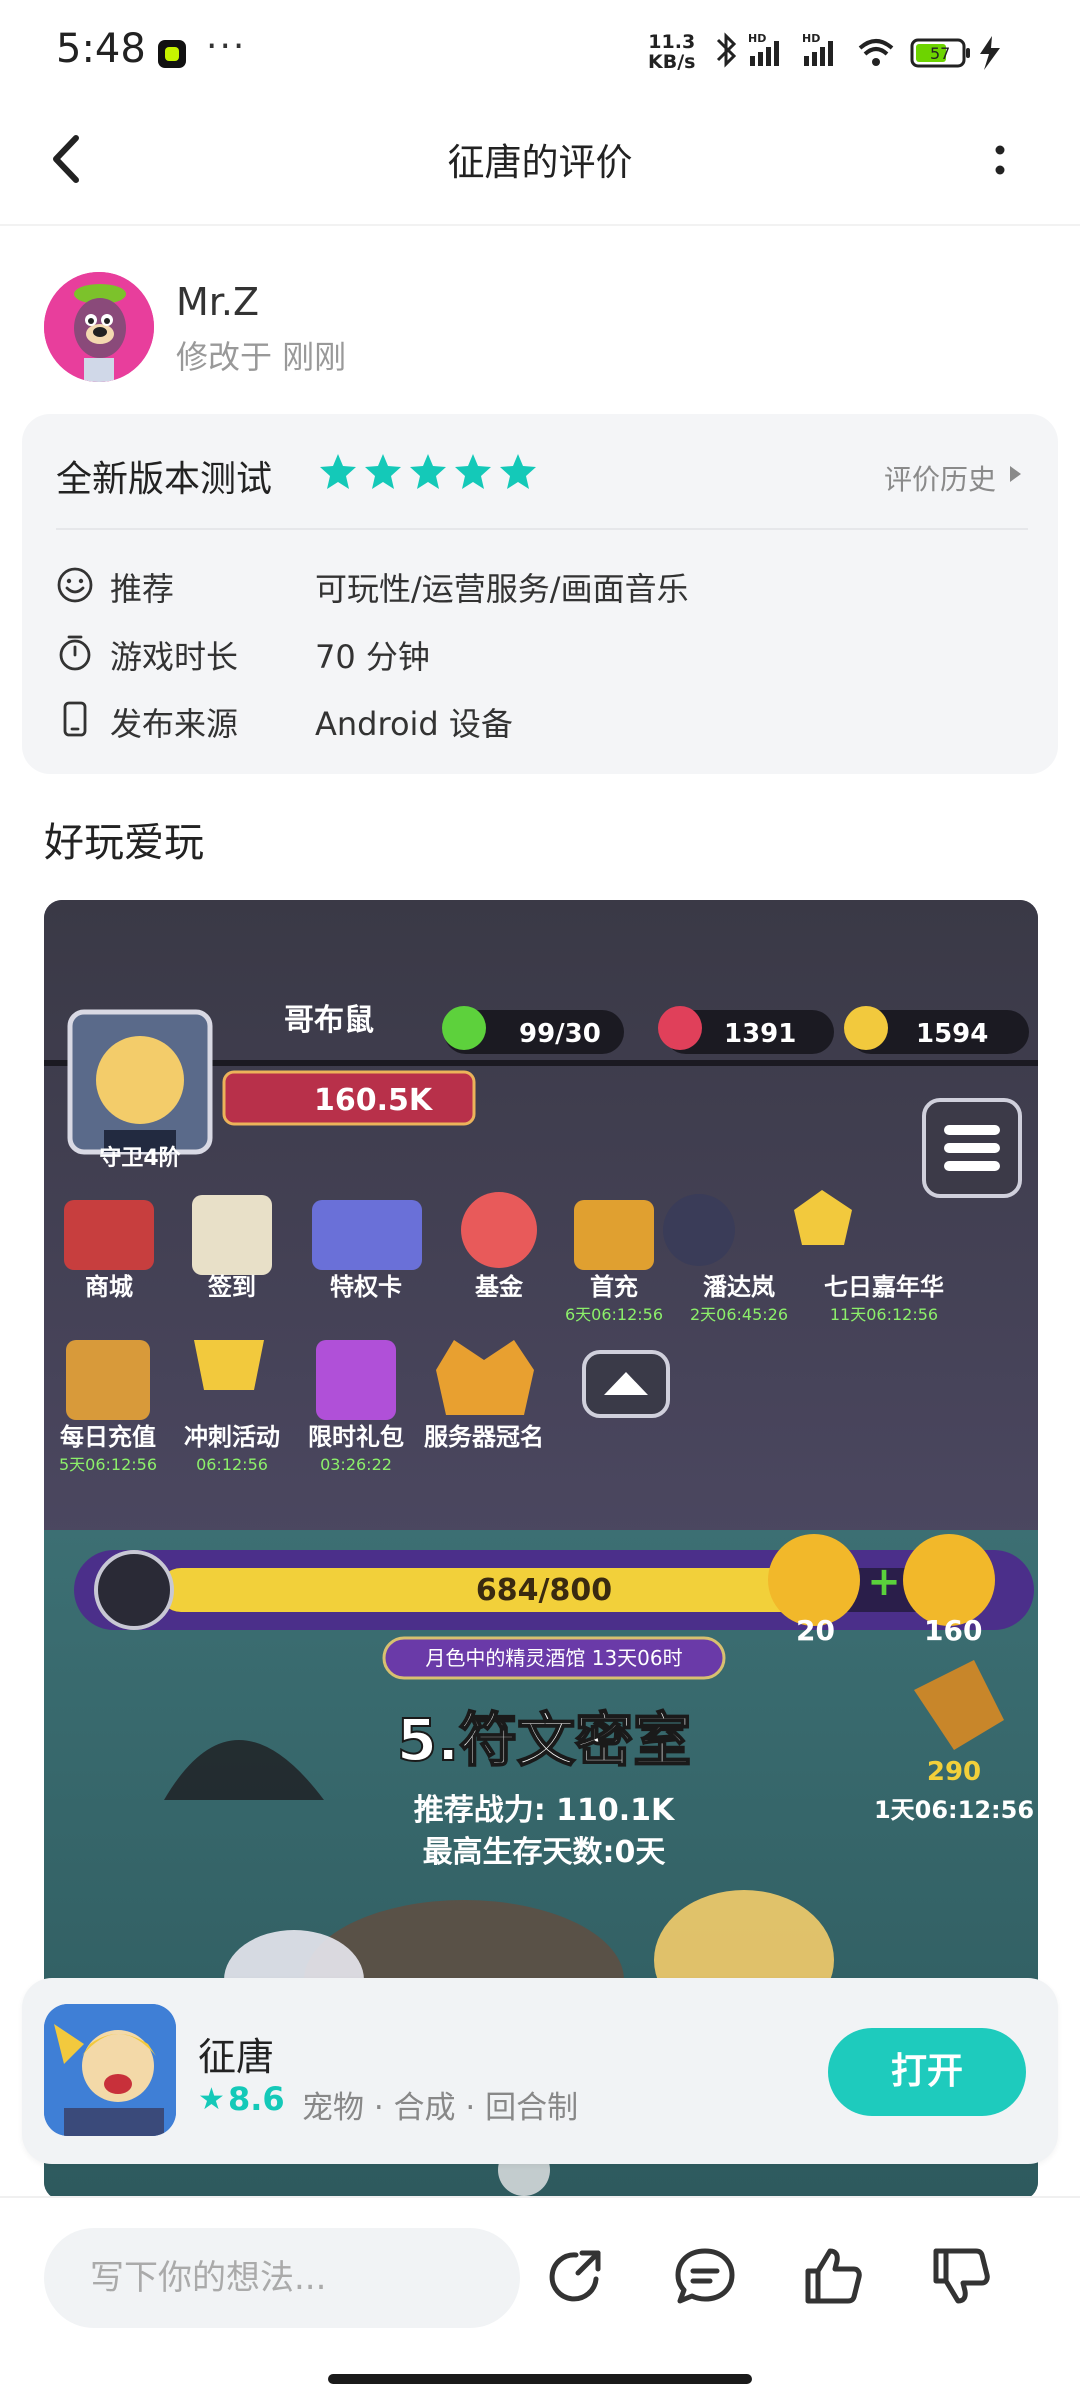 This screenshot has width=1080, height=2402. I want to click on svg-text: 推荐战力: 110.1K, so click(545, 1810).